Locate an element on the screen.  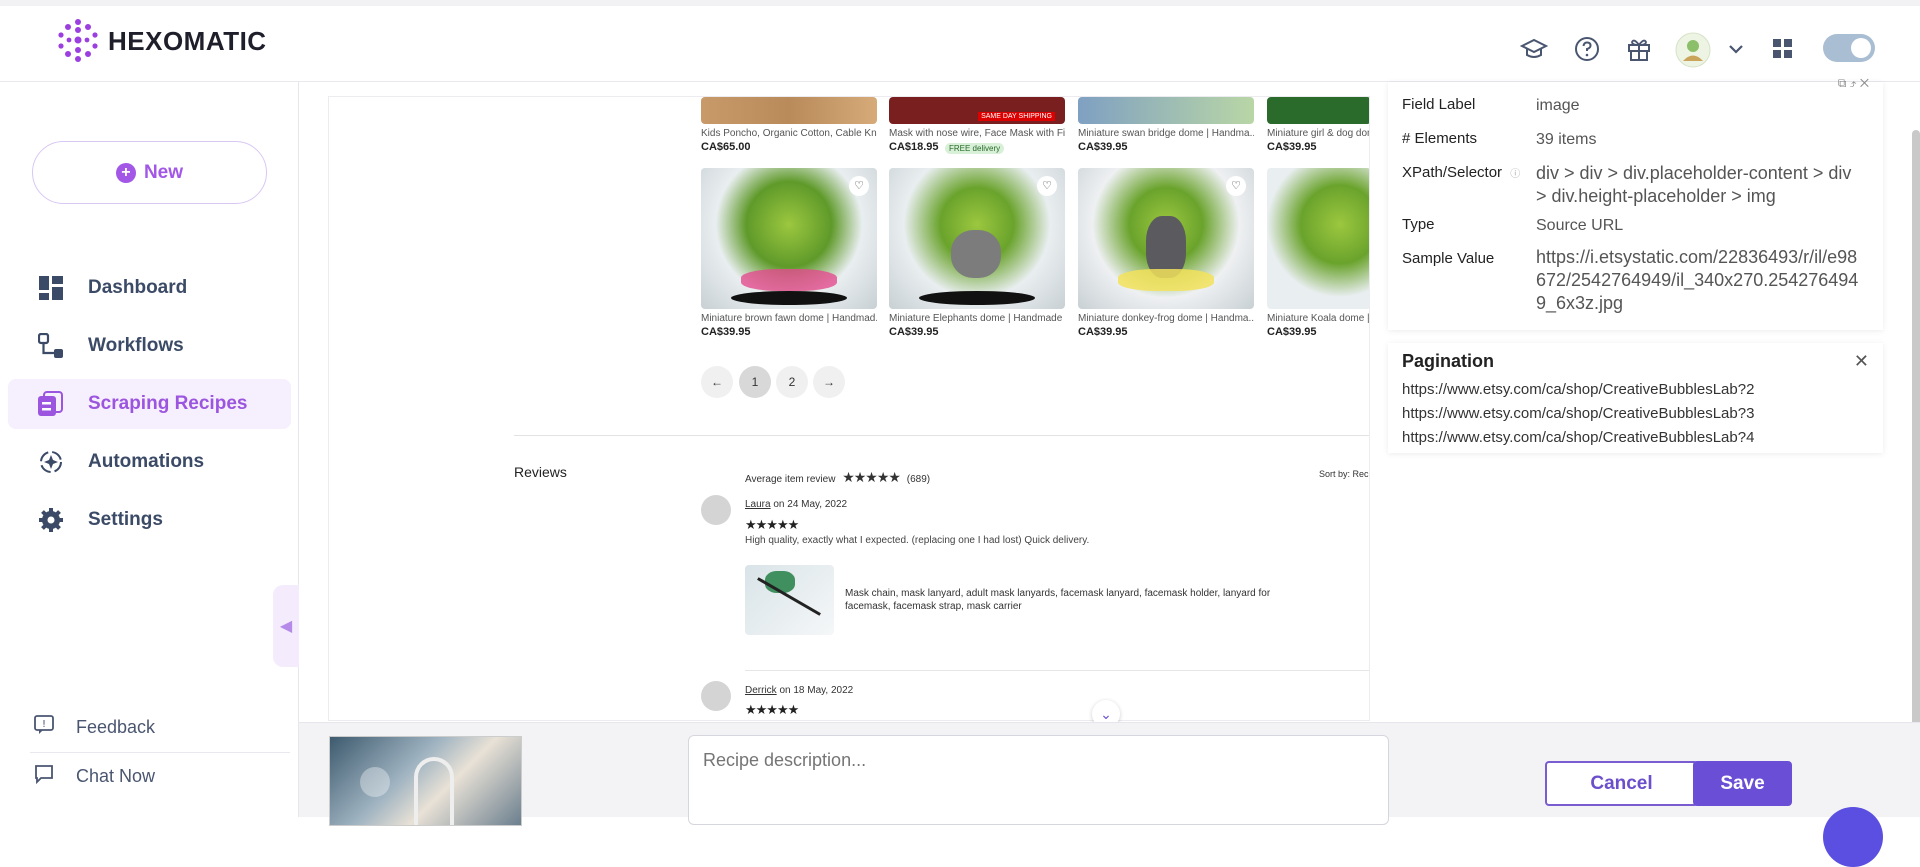
review-date: on 18 May, 2022 is located at coordinates (816, 690).